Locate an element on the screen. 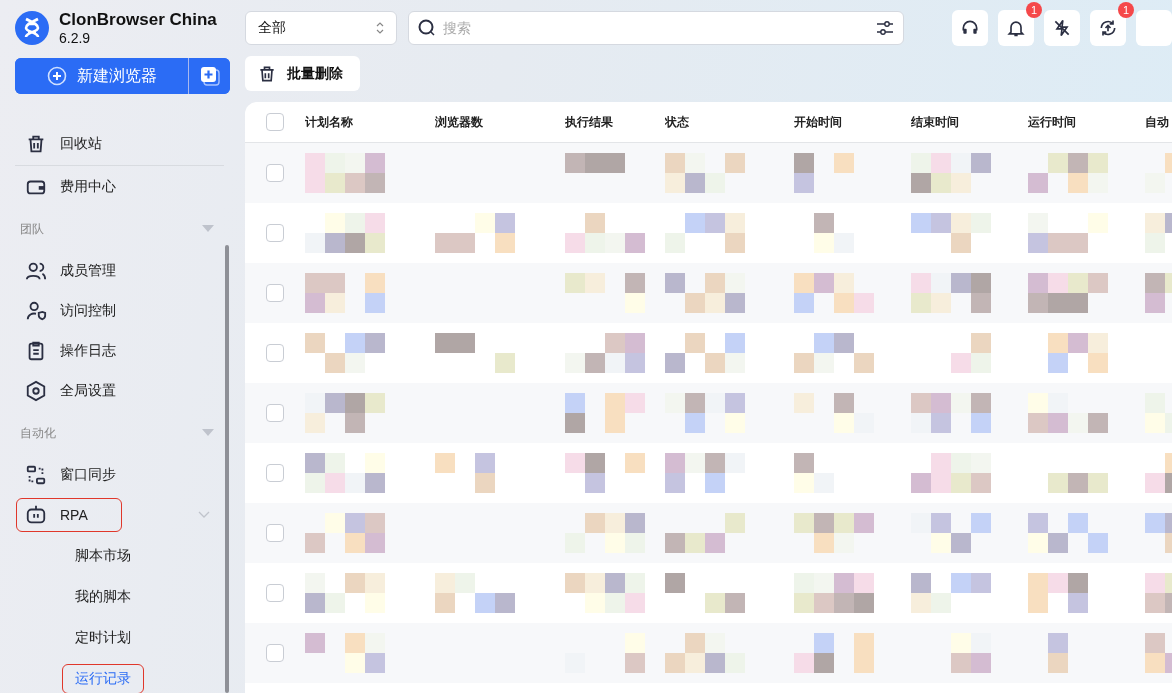 The image size is (1172, 693). sidebar-item: 窗口同步 is located at coordinates (119, 475).